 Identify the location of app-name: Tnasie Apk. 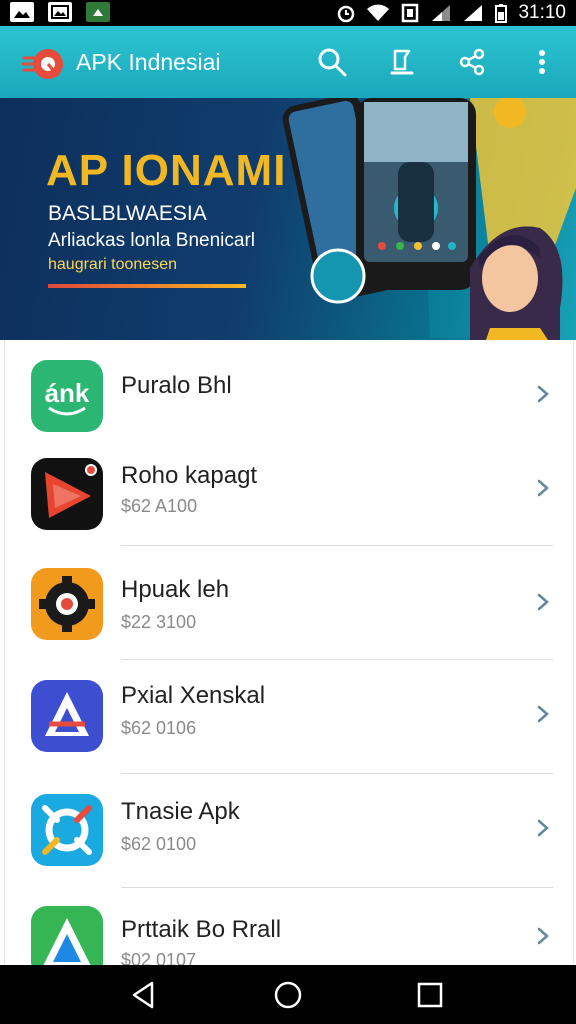
(180, 811).